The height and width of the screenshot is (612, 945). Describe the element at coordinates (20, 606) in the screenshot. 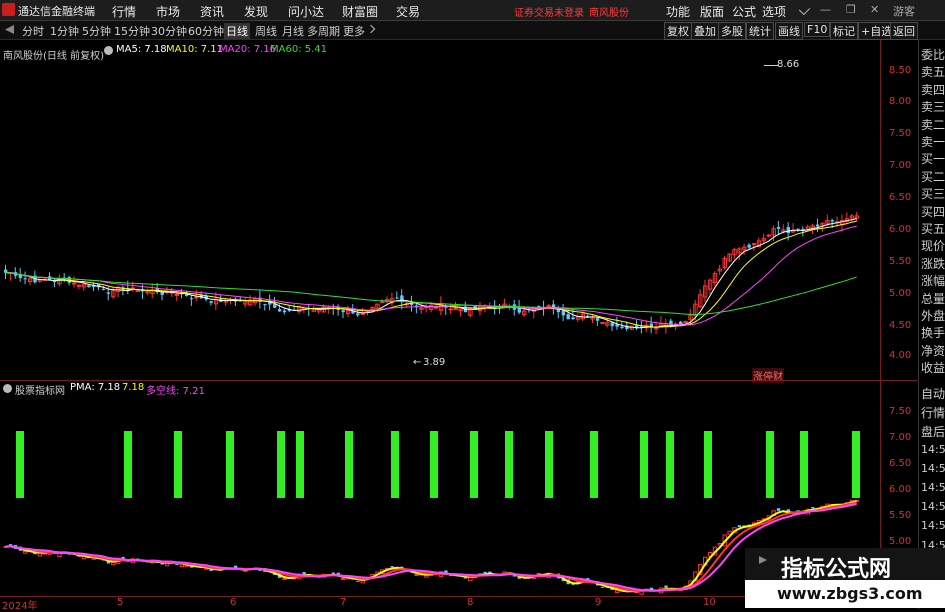

I see `date-label: 2024年` at that location.